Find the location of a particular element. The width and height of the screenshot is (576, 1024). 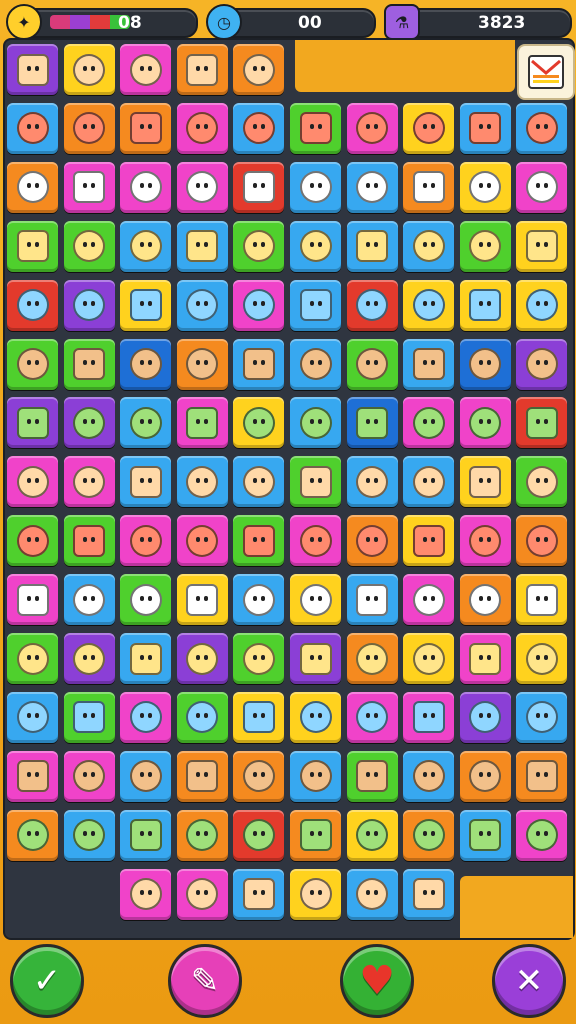

menu-card-icon is located at coordinates (546, 72).